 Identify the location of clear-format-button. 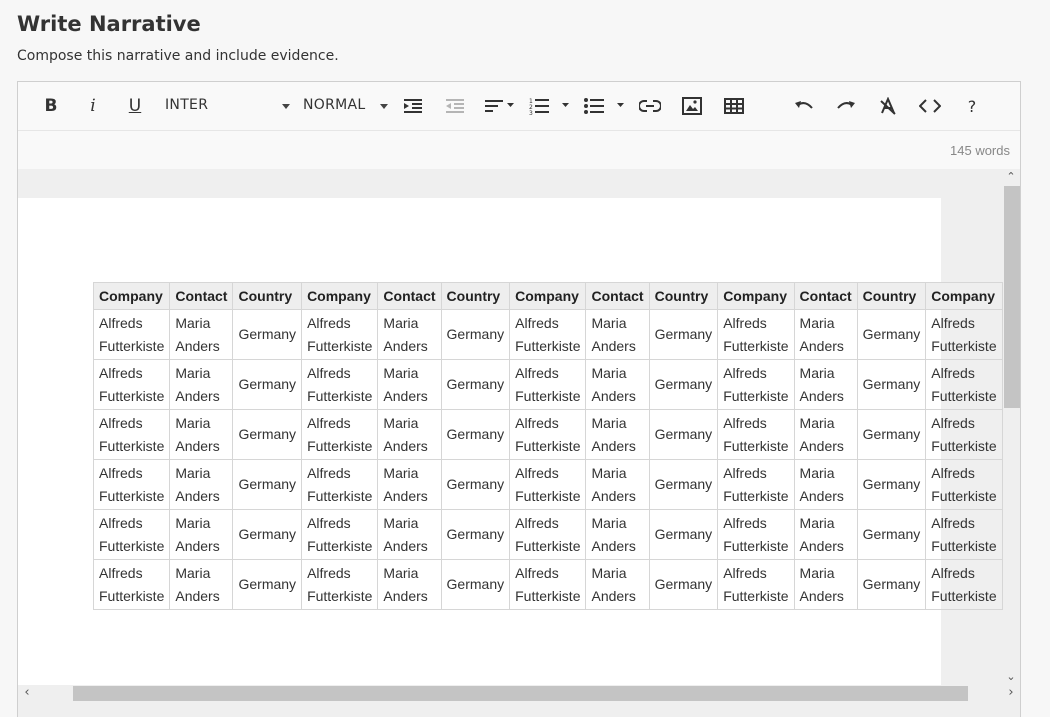
(888, 106).